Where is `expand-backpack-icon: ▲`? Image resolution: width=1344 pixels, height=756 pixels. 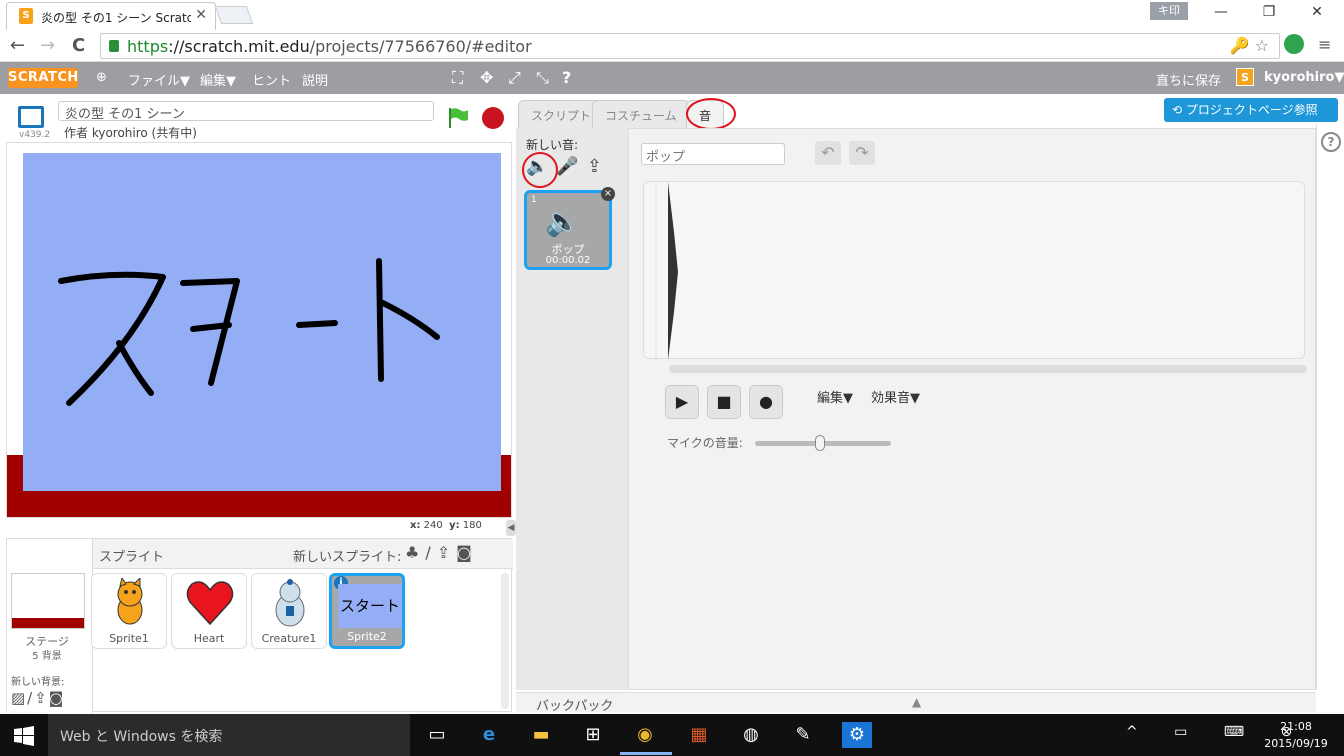 expand-backpack-icon: ▲ is located at coordinates (916, 702).